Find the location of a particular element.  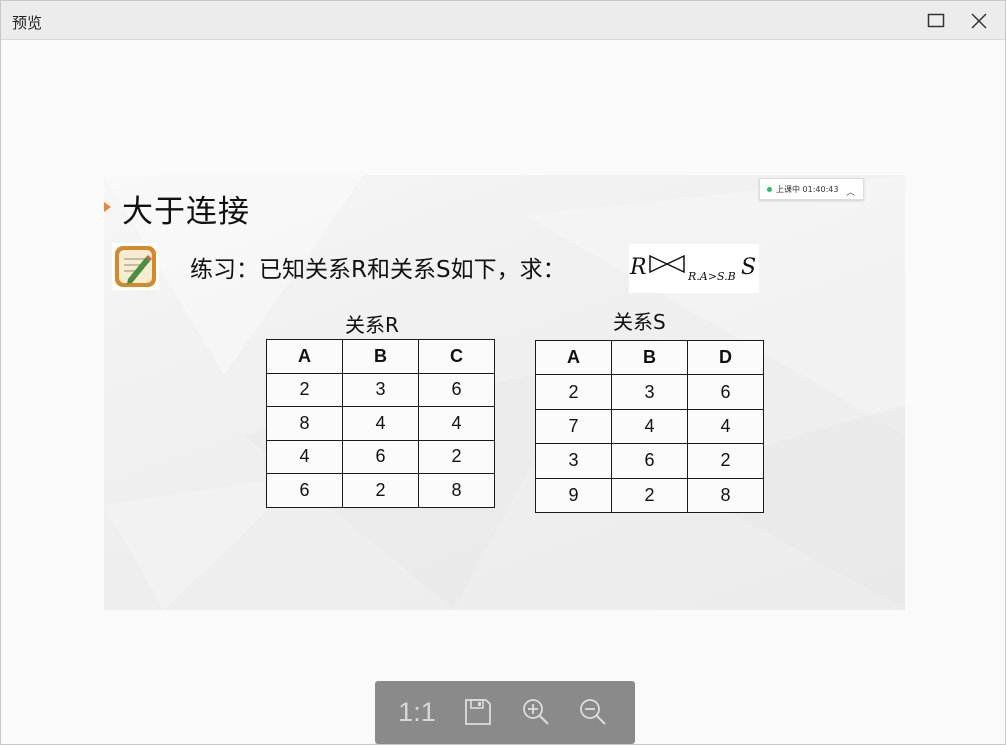

zoom-out-button is located at coordinates (593, 712).